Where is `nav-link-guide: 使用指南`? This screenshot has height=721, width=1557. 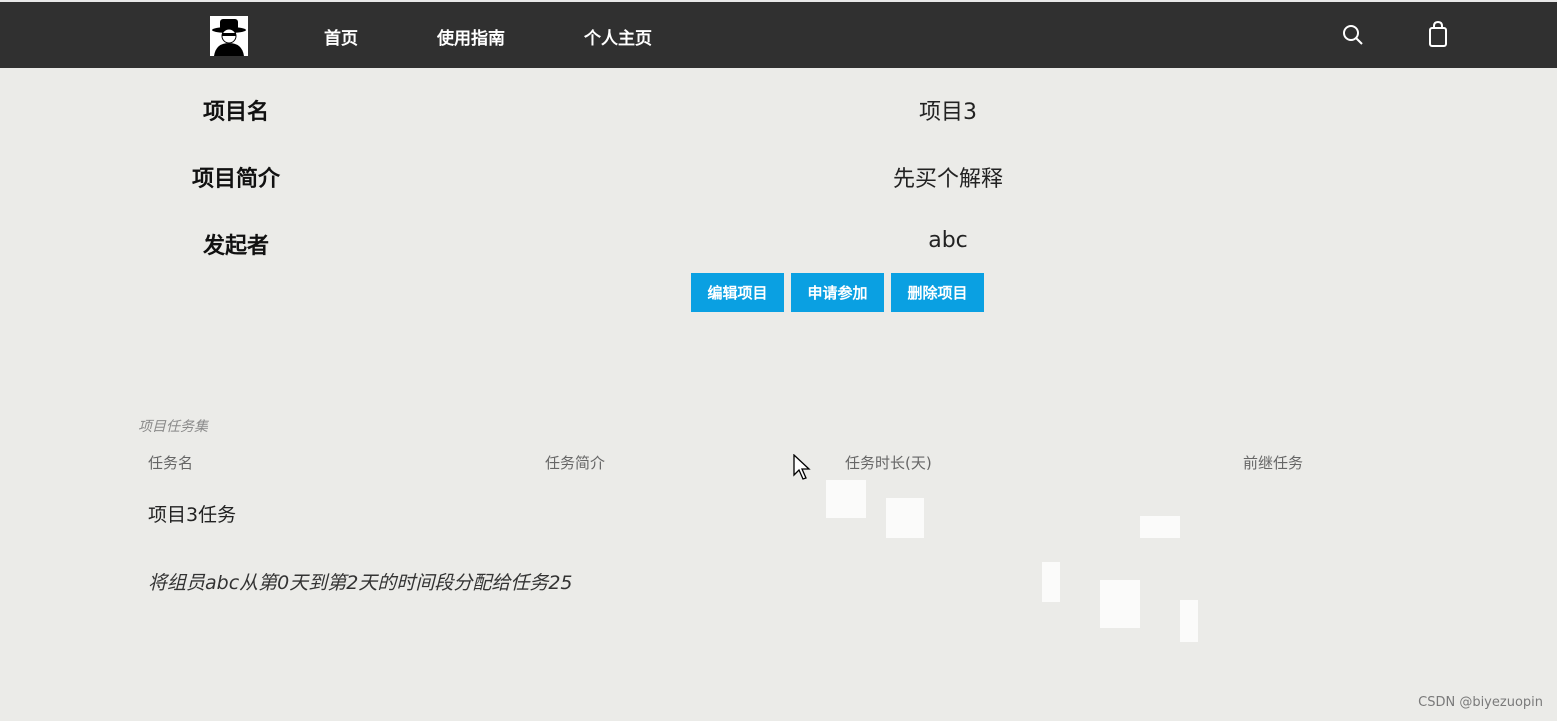
nav-link-guide: 使用指南 is located at coordinates (471, 36).